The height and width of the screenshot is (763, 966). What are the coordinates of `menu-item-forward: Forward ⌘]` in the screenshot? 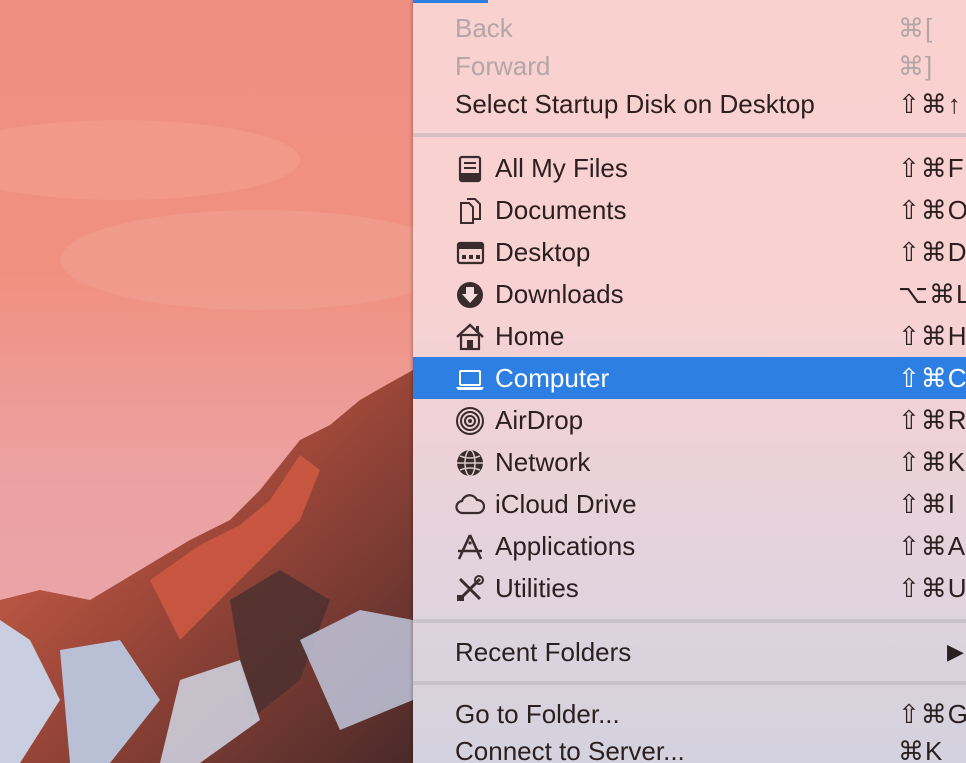 It's located at (689, 66).